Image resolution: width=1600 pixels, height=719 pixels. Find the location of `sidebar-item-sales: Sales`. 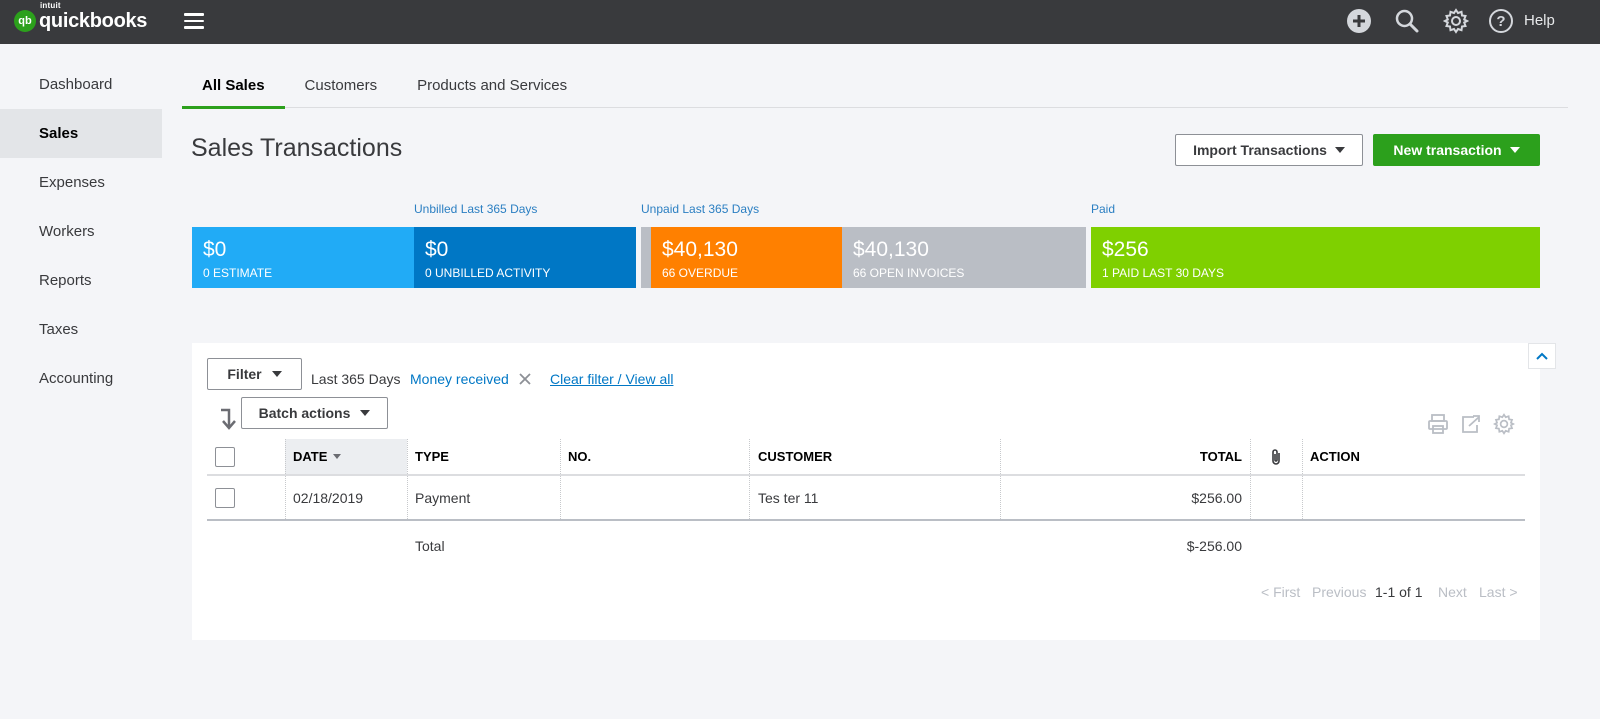

sidebar-item-sales: Sales is located at coordinates (81, 133).